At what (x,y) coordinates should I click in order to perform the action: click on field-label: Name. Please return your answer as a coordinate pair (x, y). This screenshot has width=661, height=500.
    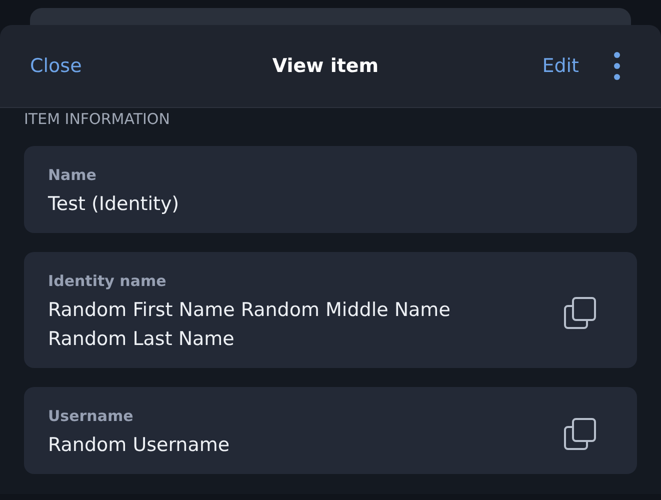
    Looking at the image, I should click on (73, 175).